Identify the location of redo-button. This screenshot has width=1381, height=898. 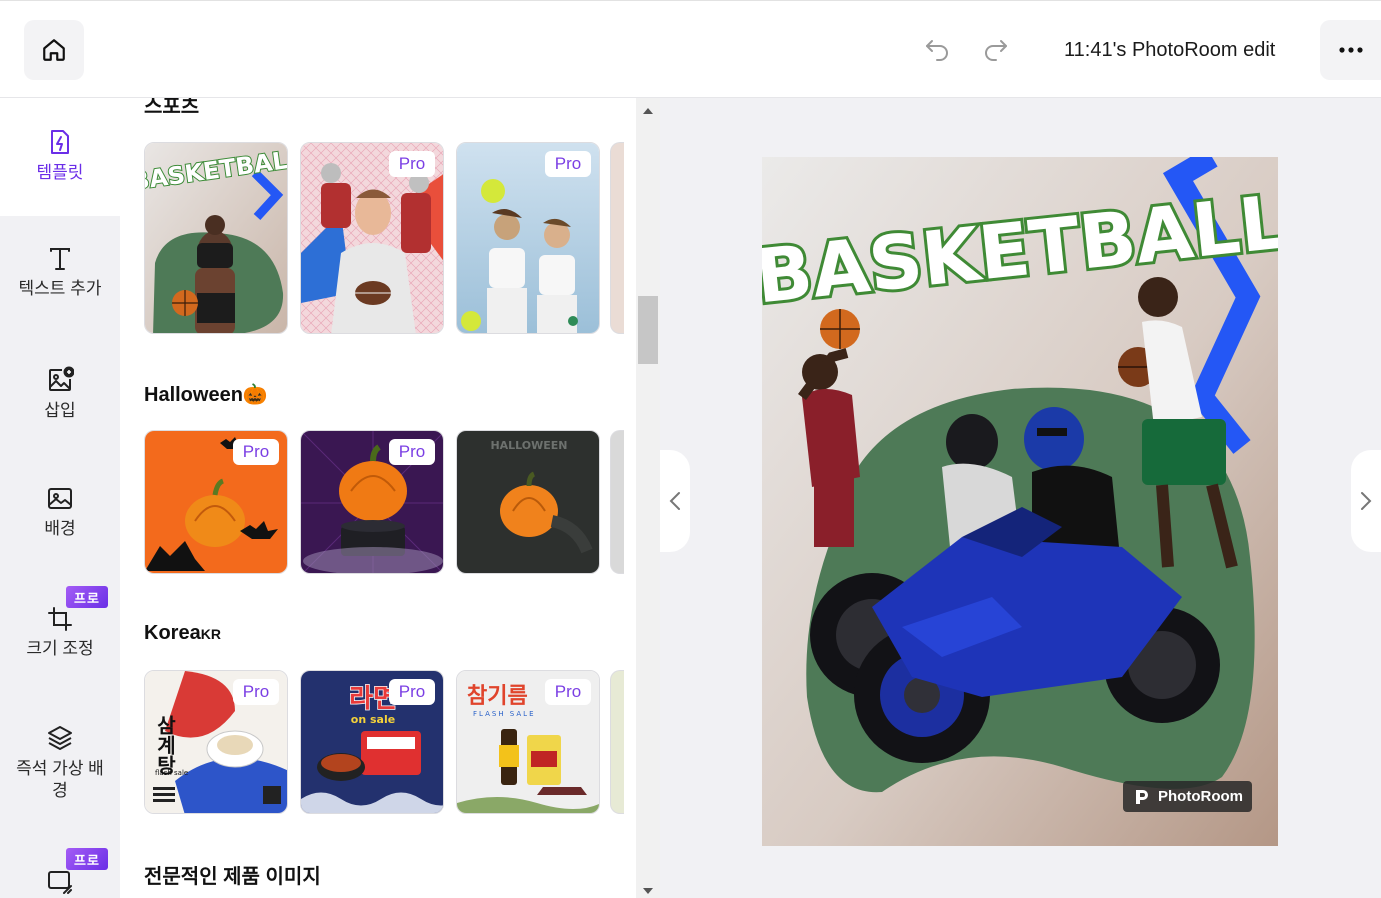
(996, 49).